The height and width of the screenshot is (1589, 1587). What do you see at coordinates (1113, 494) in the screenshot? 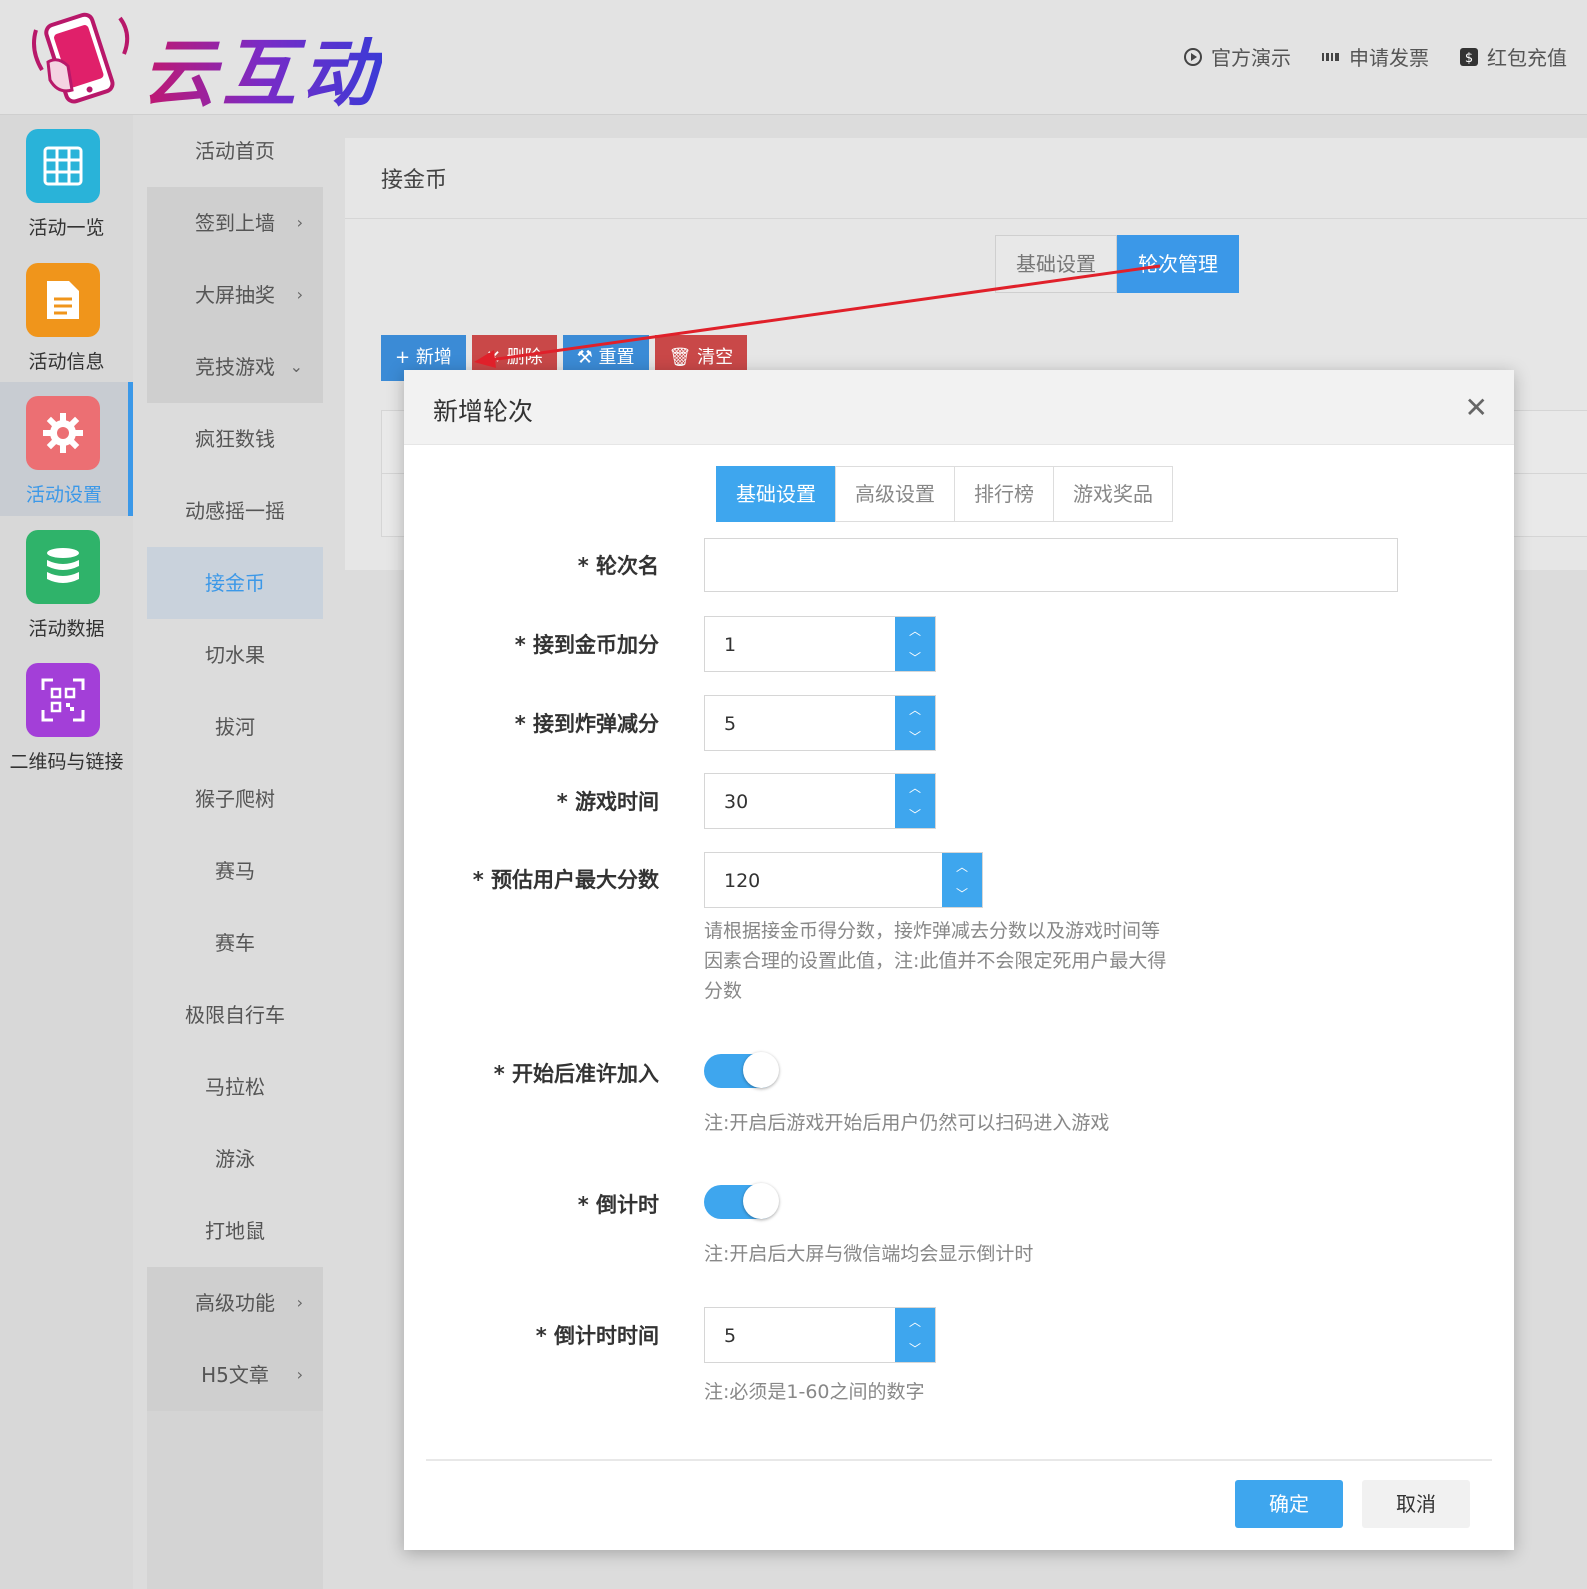
I see `tab-game-prizes: 游戏奖品` at bounding box center [1113, 494].